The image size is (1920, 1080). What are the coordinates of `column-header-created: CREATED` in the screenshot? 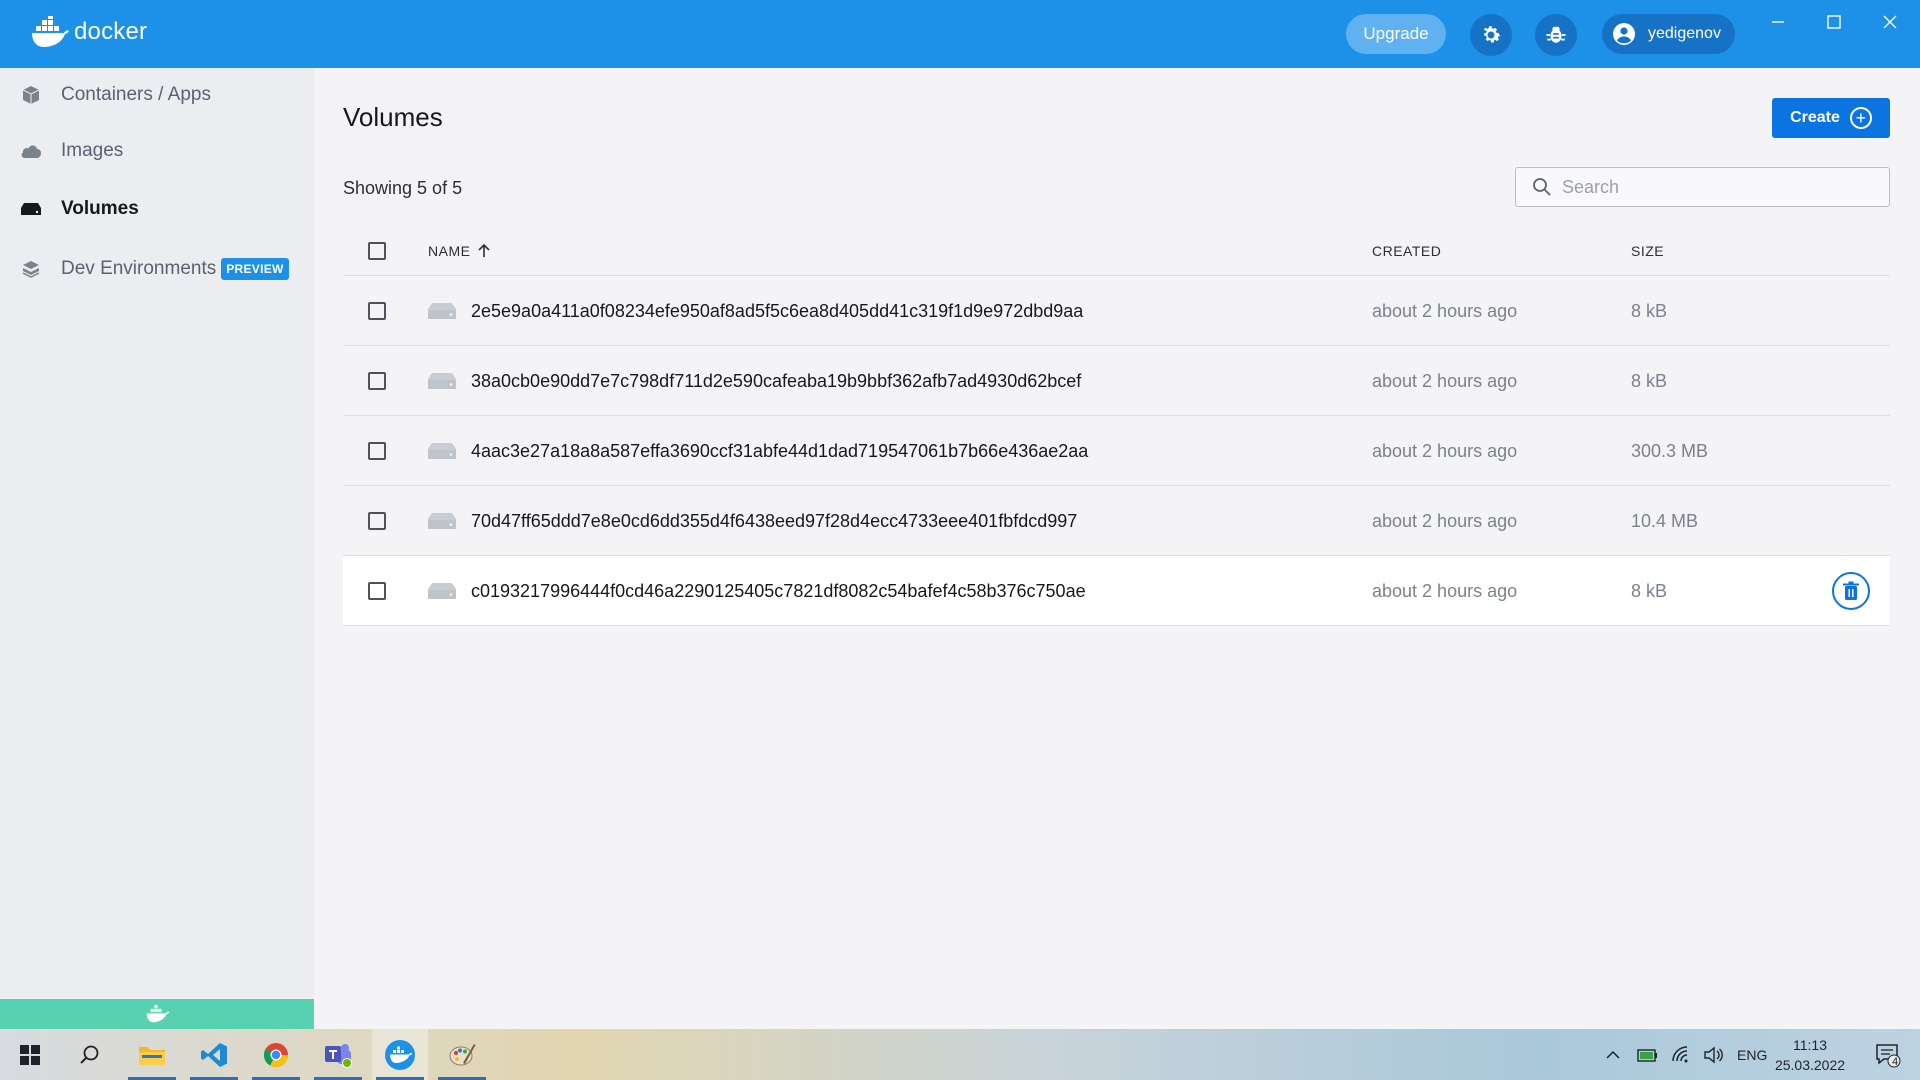 It's located at (1406, 251).